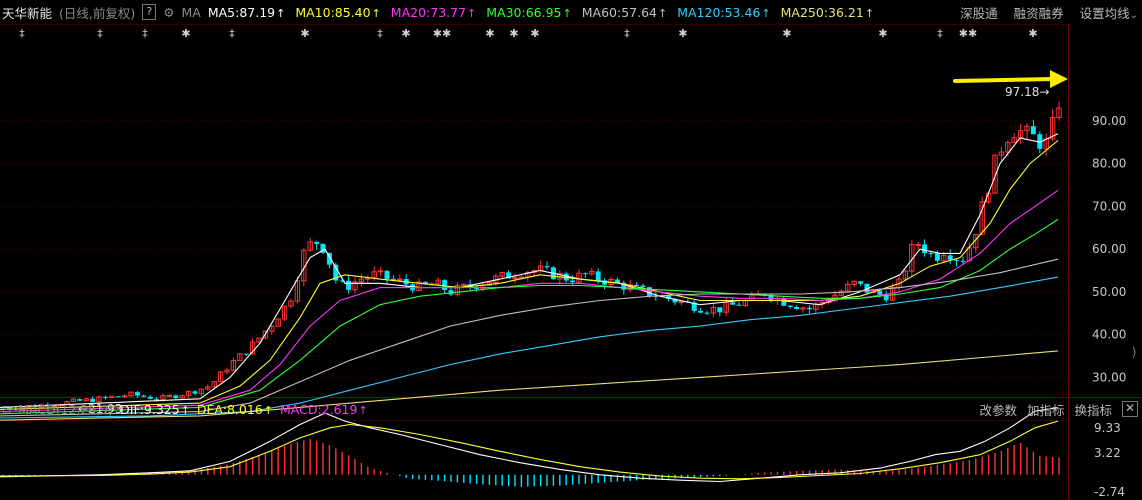 The image size is (1142, 500). I want to click on close-icon: ✕, so click(1130, 409).